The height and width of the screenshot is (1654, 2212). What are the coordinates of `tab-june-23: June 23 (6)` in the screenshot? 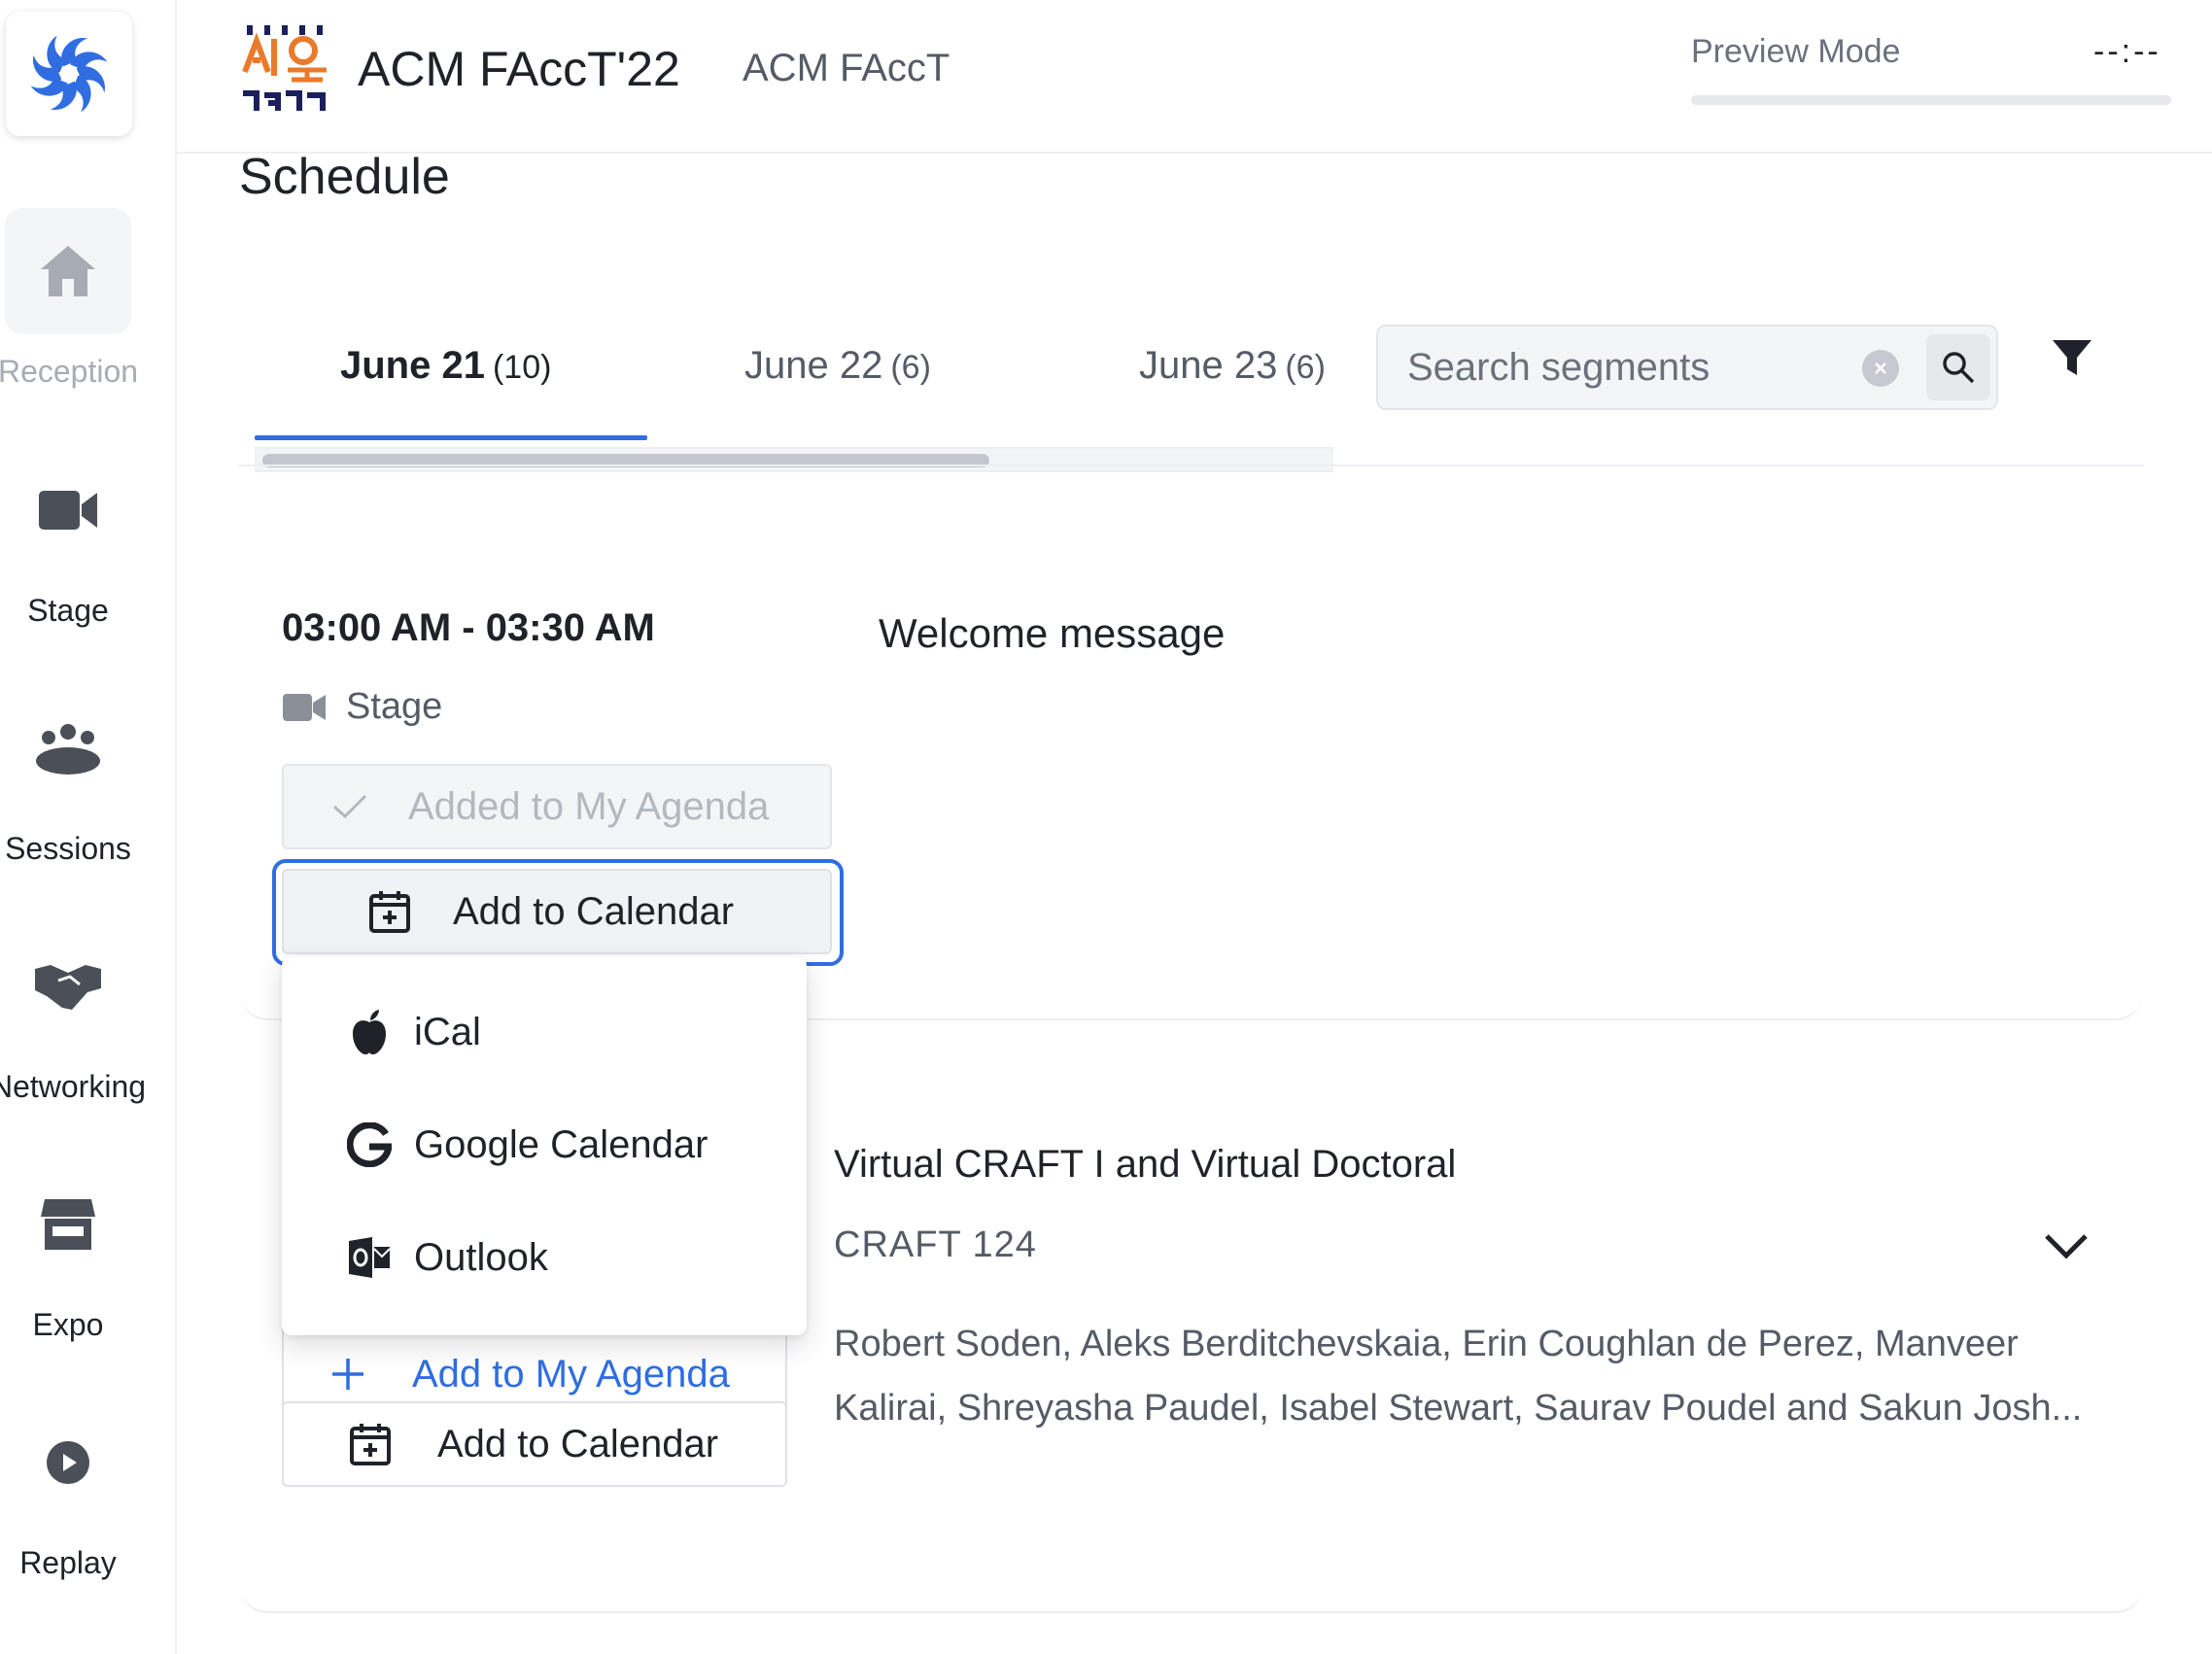 It's located at (1232, 366).